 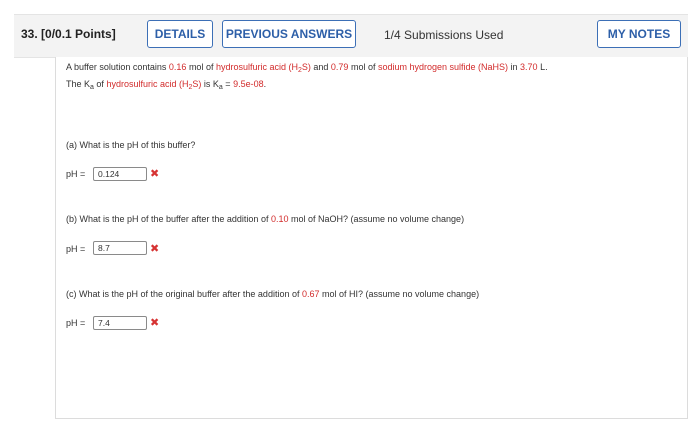 I want to click on volume-value: 3.70, so click(x=529, y=67).